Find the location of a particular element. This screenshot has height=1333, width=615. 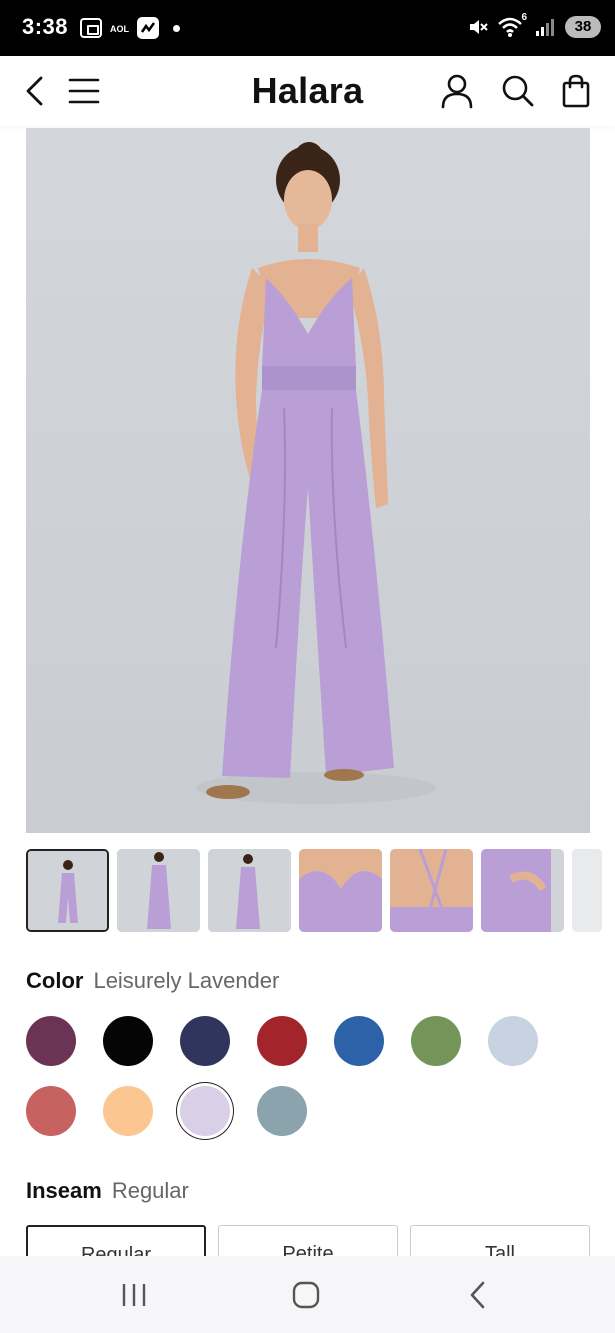

screenshot-icon is located at coordinates (91, 28).